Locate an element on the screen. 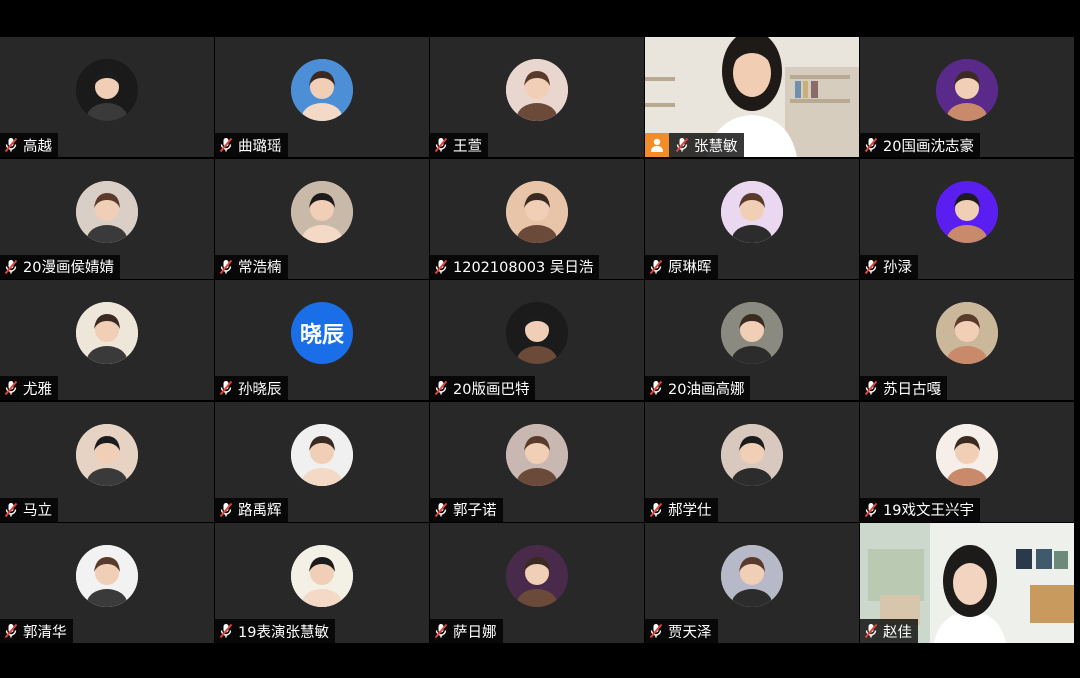  participant-tile: 王萱 is located at coordinates (537, 97).